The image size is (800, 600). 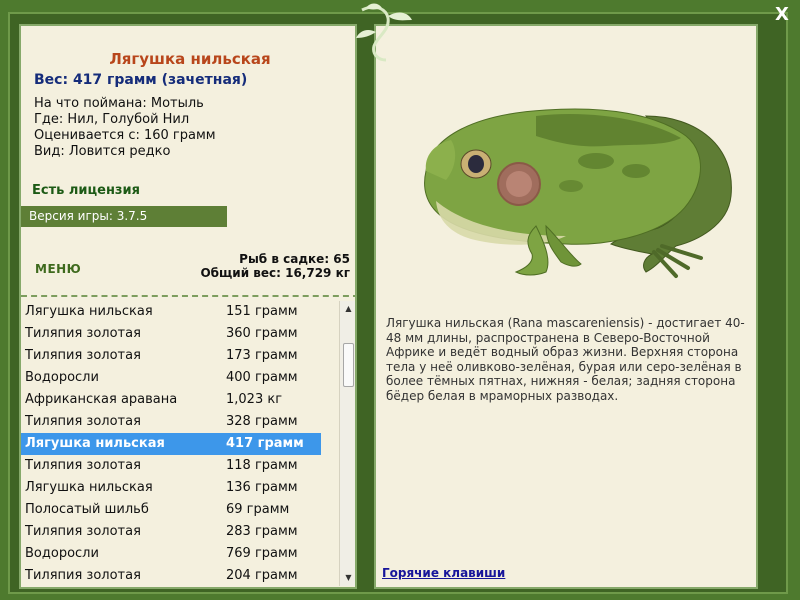 What do you see at coordinates (262, 487) in the screenshot?
I see `catch-item-weight: 136 грамм` at bounding box center [262, 487].